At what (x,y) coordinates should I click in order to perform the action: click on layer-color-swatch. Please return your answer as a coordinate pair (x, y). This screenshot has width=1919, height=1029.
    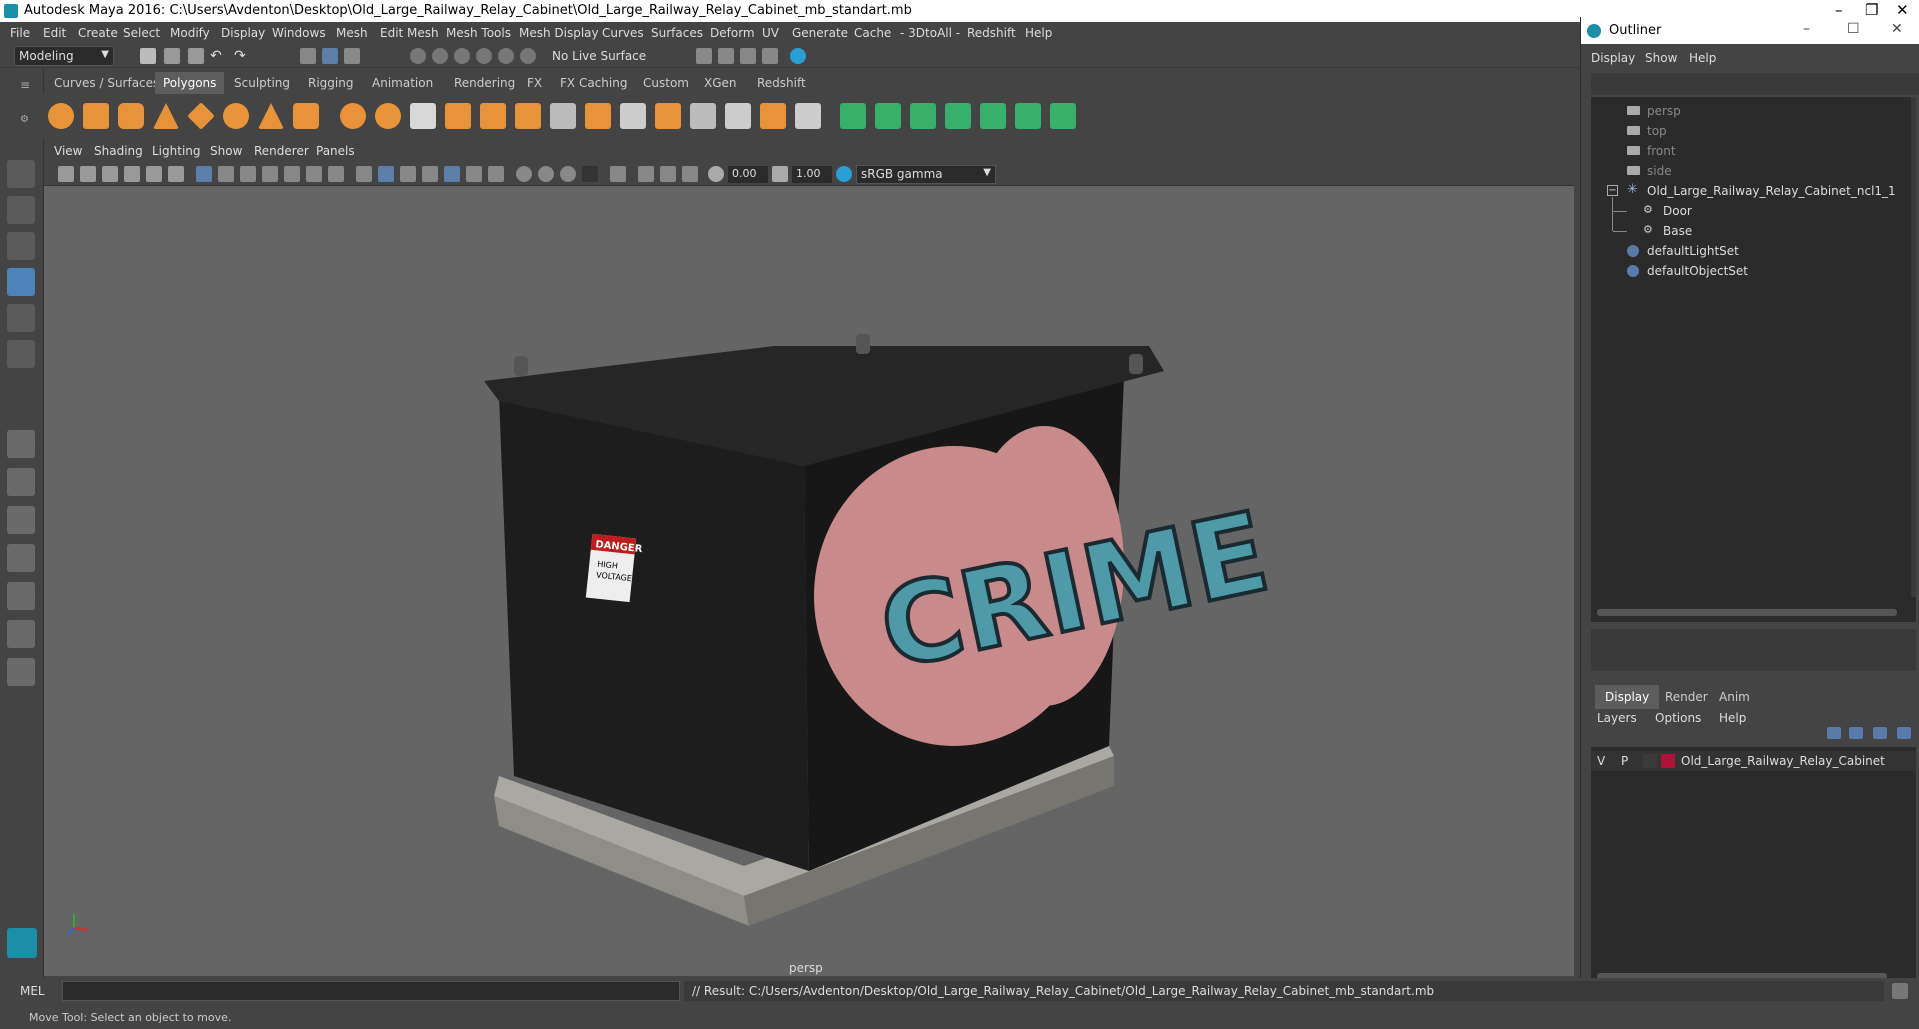
    Looking at the image, I should click on (1668, 761).